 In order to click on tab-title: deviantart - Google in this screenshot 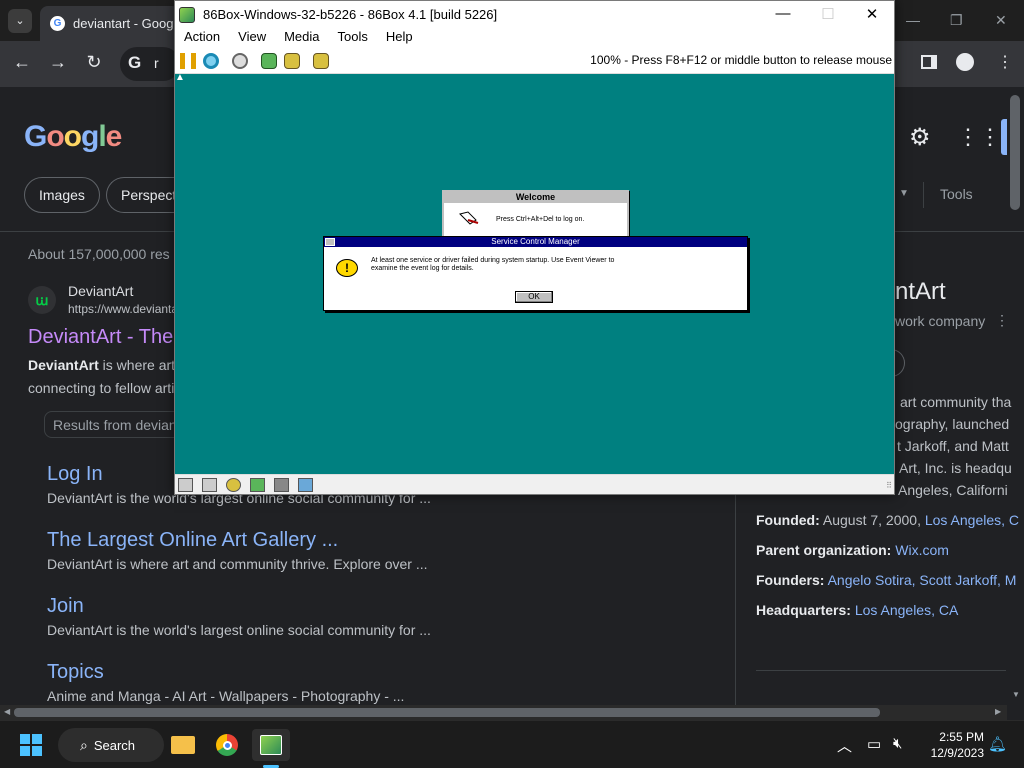, I will do `click(126, 23)`.